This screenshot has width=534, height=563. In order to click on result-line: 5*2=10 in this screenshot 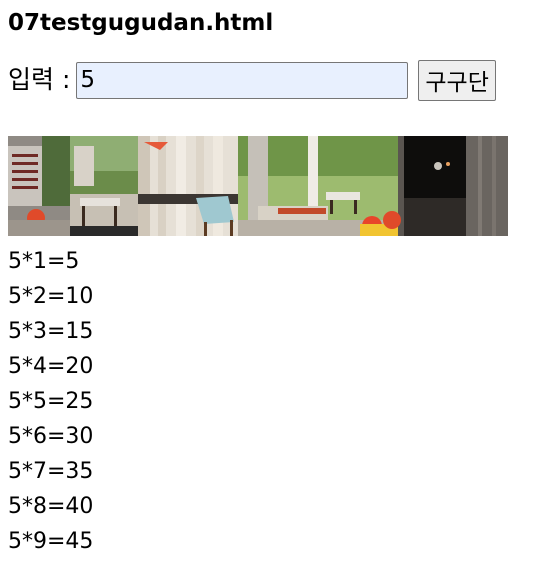, I will do `click(51, 296)`.